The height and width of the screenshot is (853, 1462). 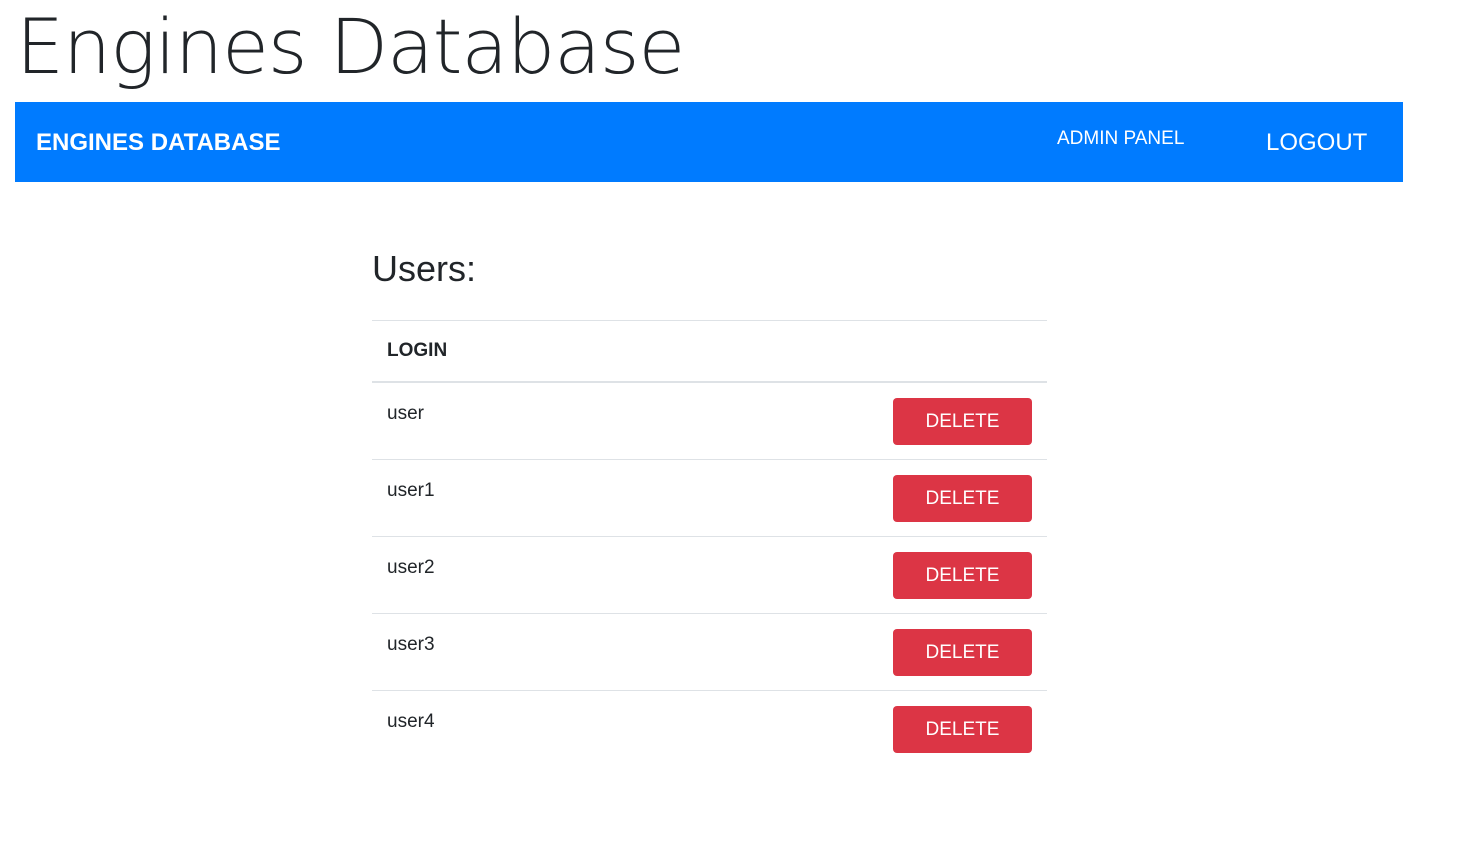 What do you see at coordinates (489, 652) in the screenshot?
I see `user-login: user3` at bounding box center [489, 652].